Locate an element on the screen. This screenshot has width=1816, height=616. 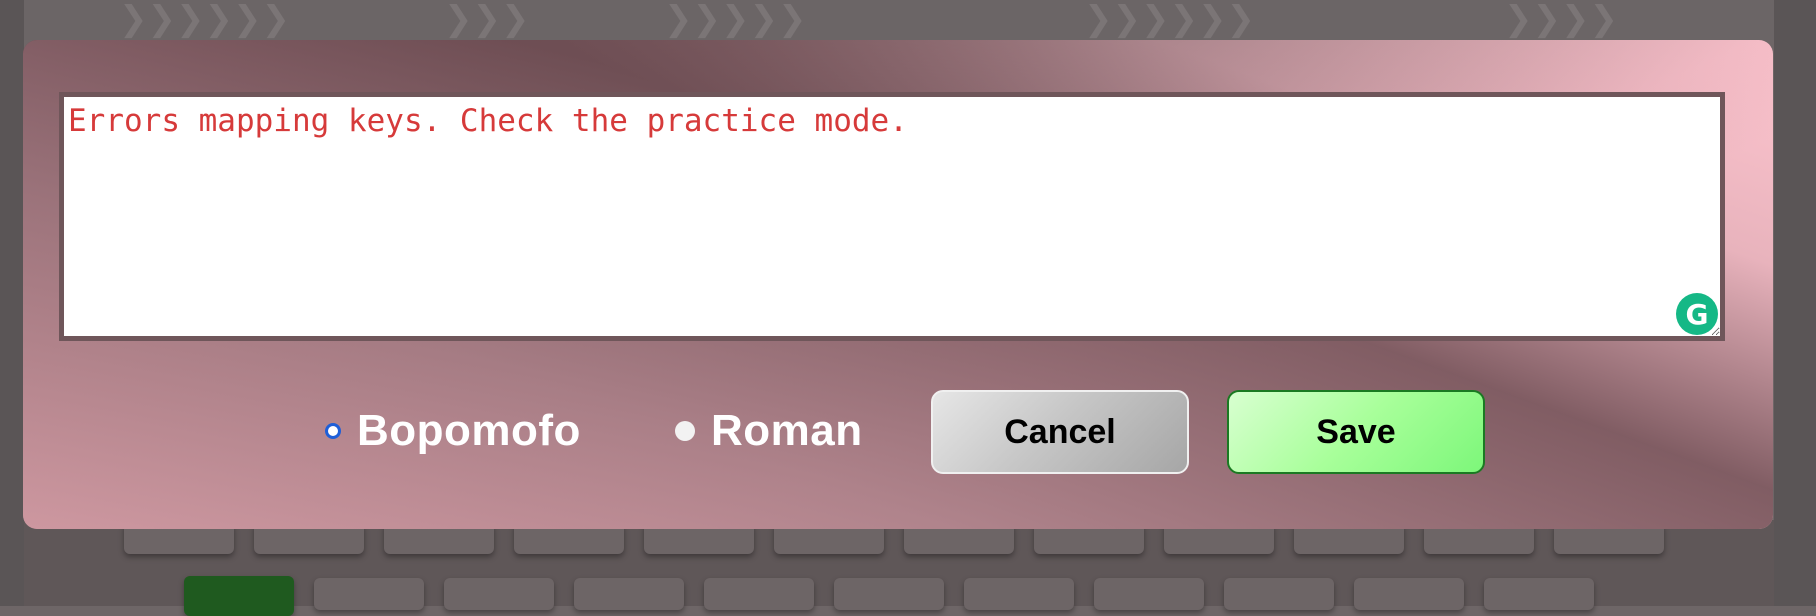
grammarly-icon: G is located at coordinates (1697, 314).